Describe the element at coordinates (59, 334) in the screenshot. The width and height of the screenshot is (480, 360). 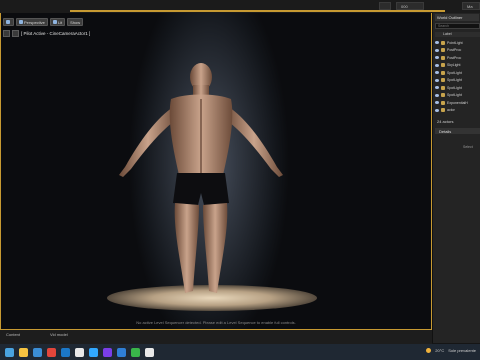
I see `tab-vid-model: Vid model` at that location.